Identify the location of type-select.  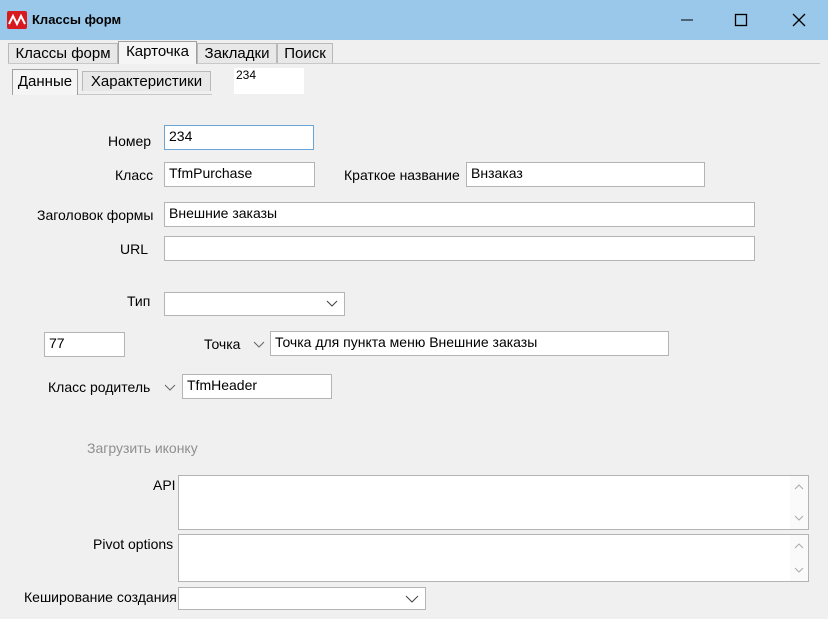
(254, 304).